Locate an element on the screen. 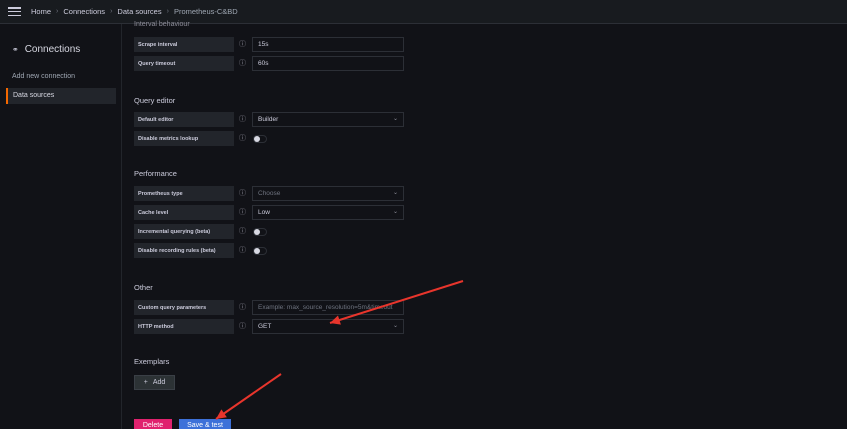  default-editor-label: Default editor is located at coordinates (184, 119).